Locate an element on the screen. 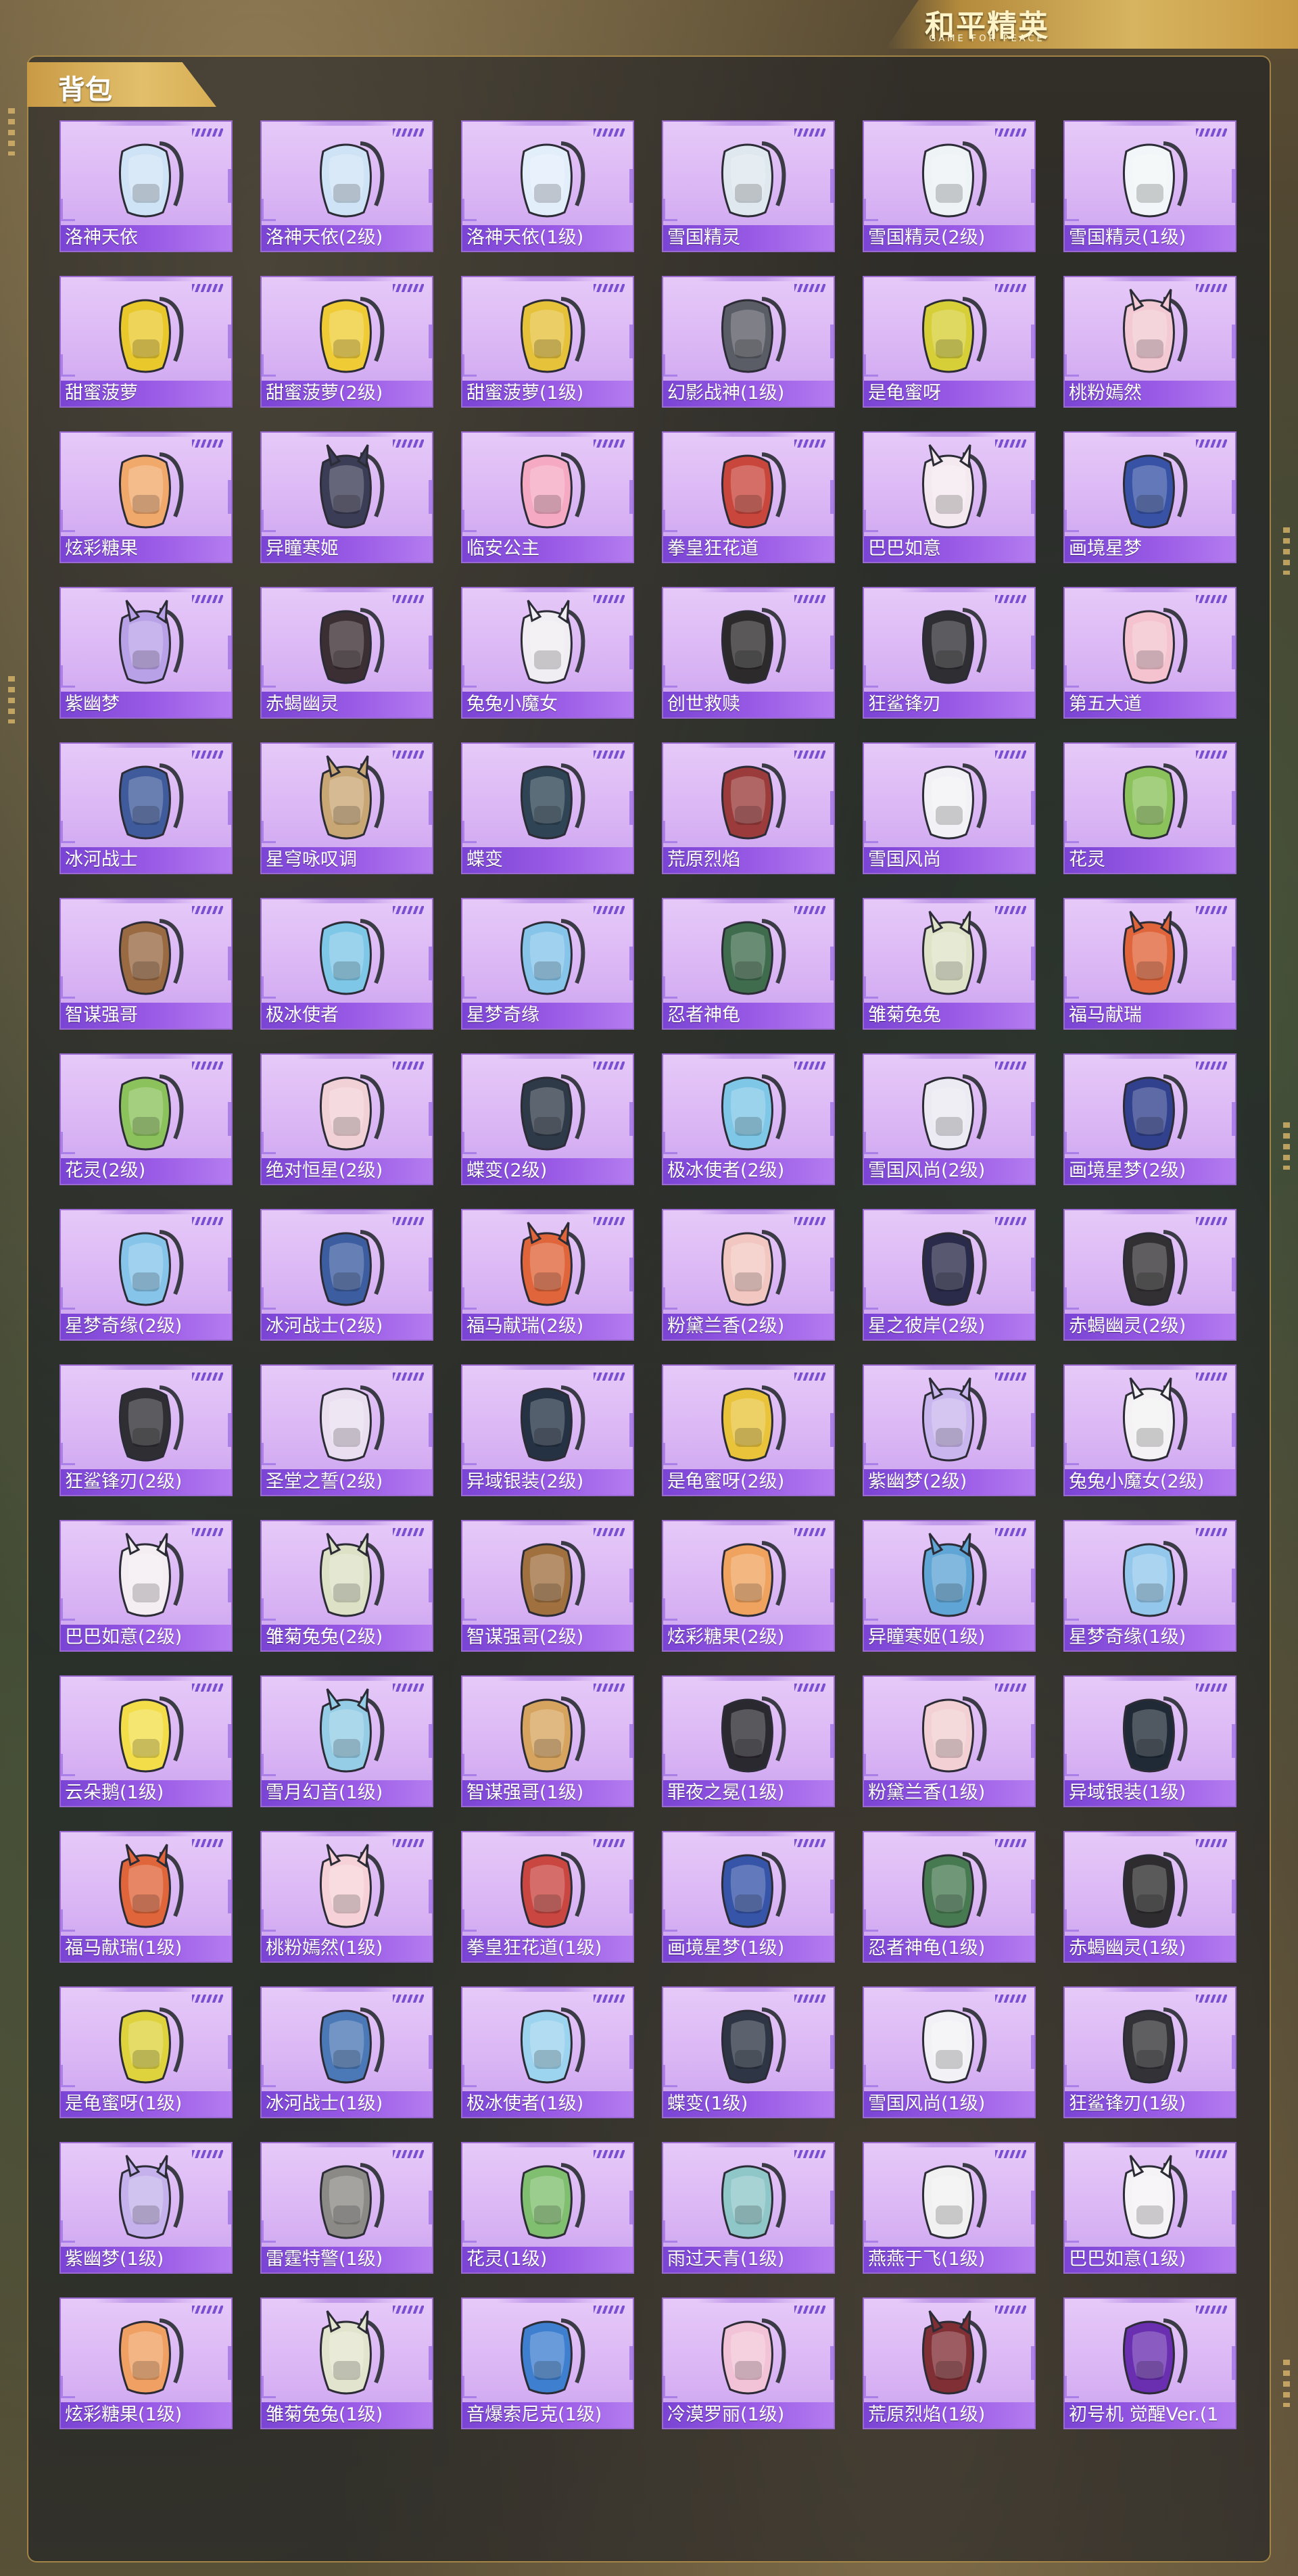 This screenshot has height=2576, width=1298. backpack-item-card: 智谋强哥 is located at coordinates (146, 964).